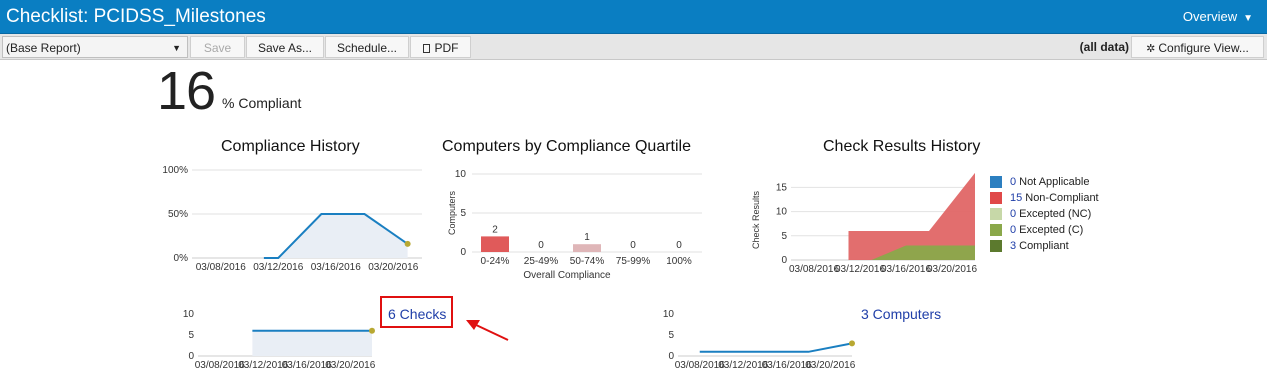  I want to click on legend-count: 15, so click(1016, 198).